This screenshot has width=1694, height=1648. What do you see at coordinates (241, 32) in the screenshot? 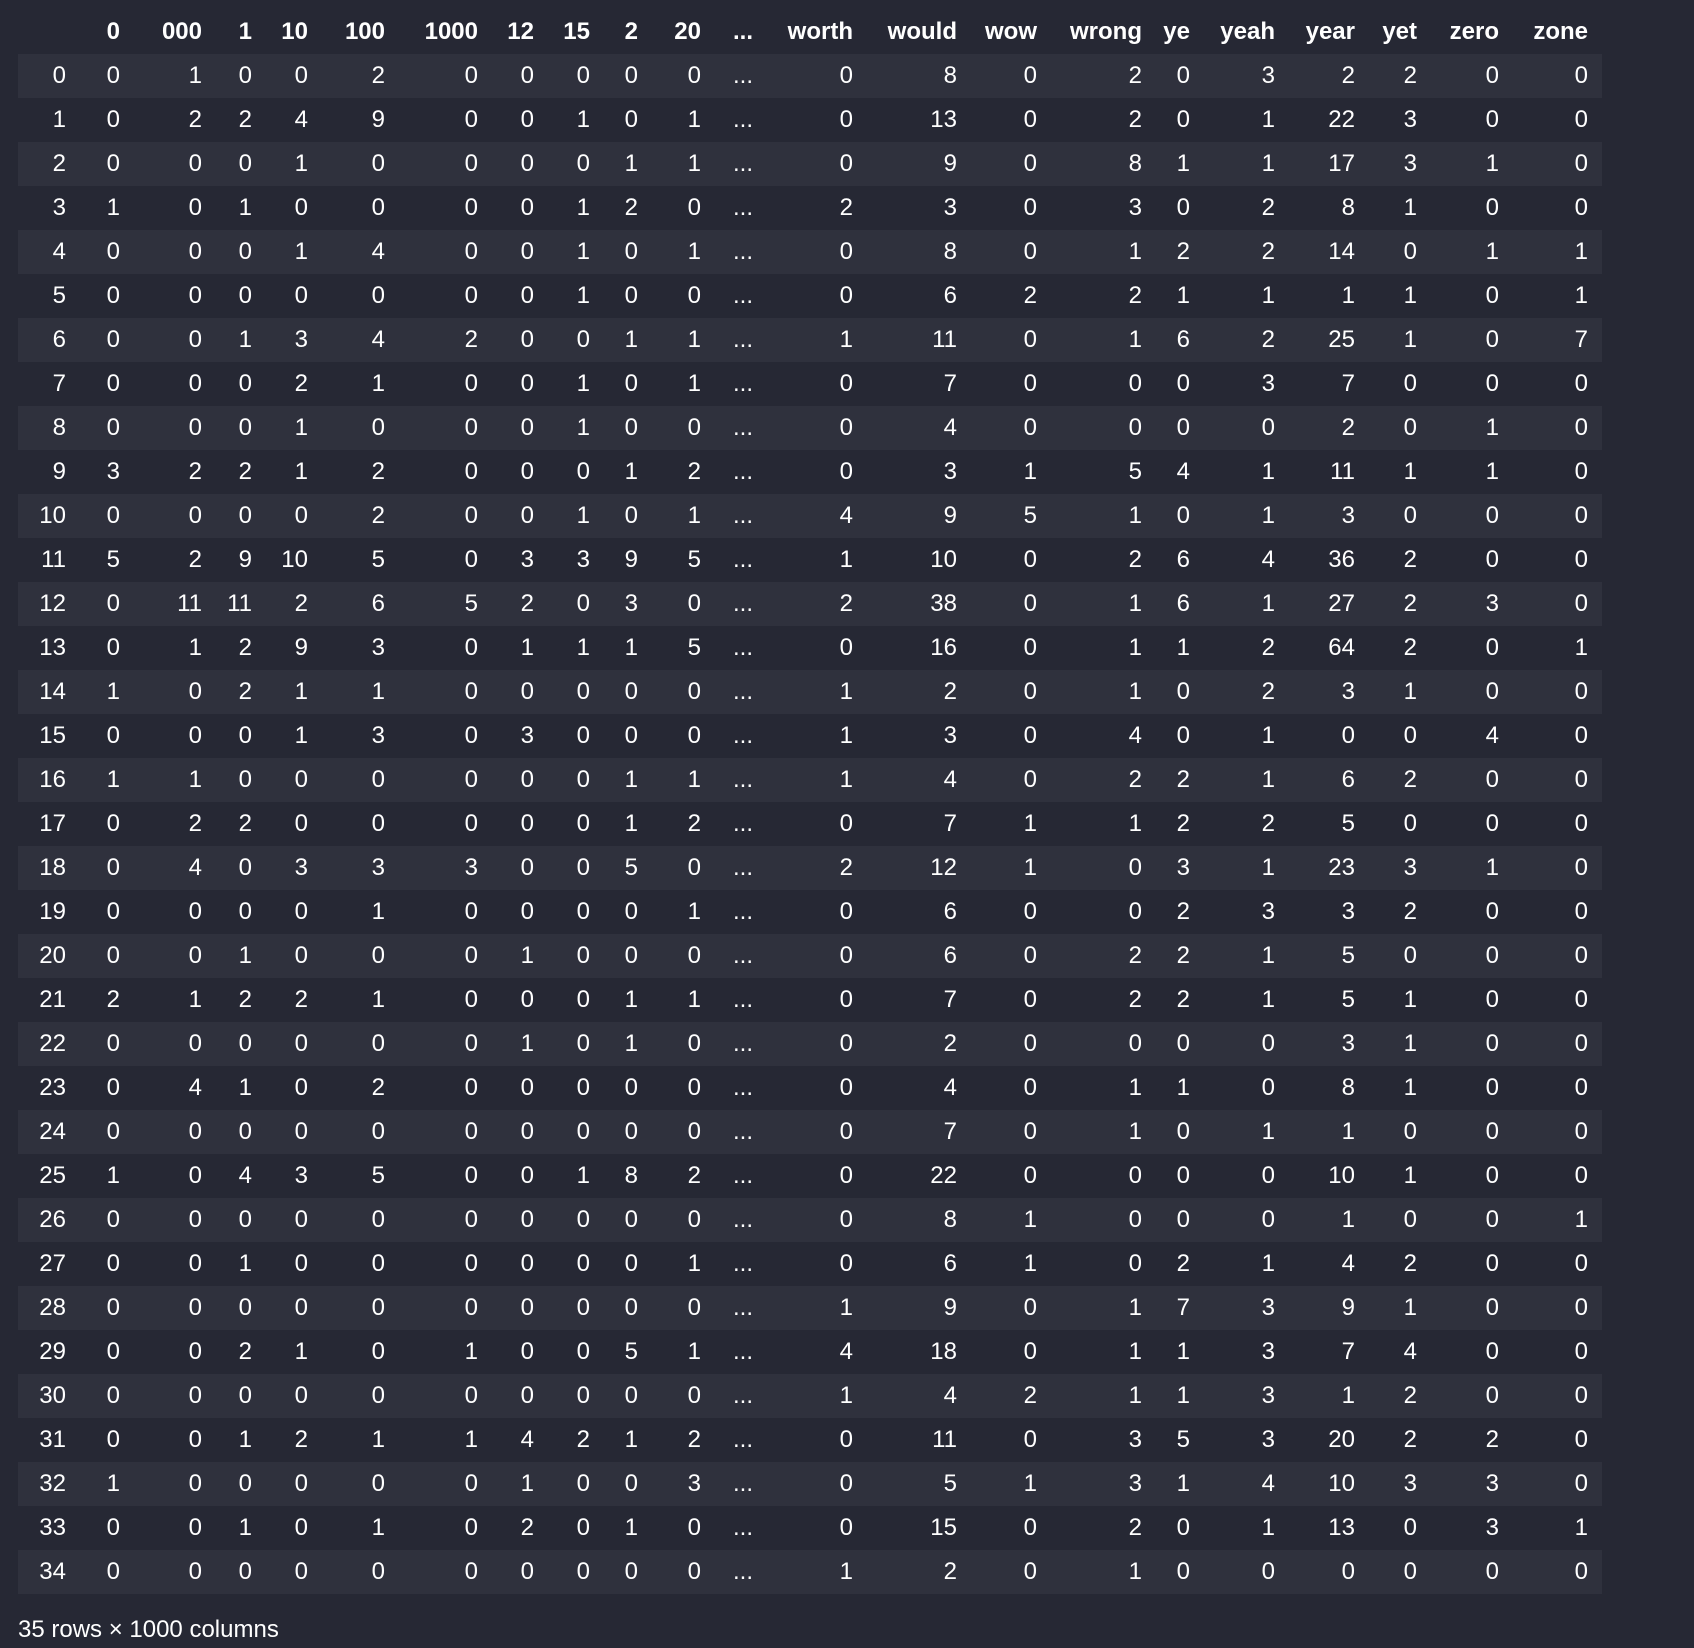
I see `column-header: 1` at bounding box center [241, 32].